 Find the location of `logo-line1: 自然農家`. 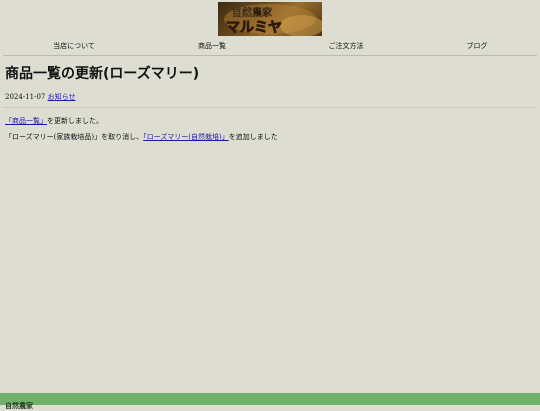

logo-line1: 自然農家 is located at coordinates (252, 12).